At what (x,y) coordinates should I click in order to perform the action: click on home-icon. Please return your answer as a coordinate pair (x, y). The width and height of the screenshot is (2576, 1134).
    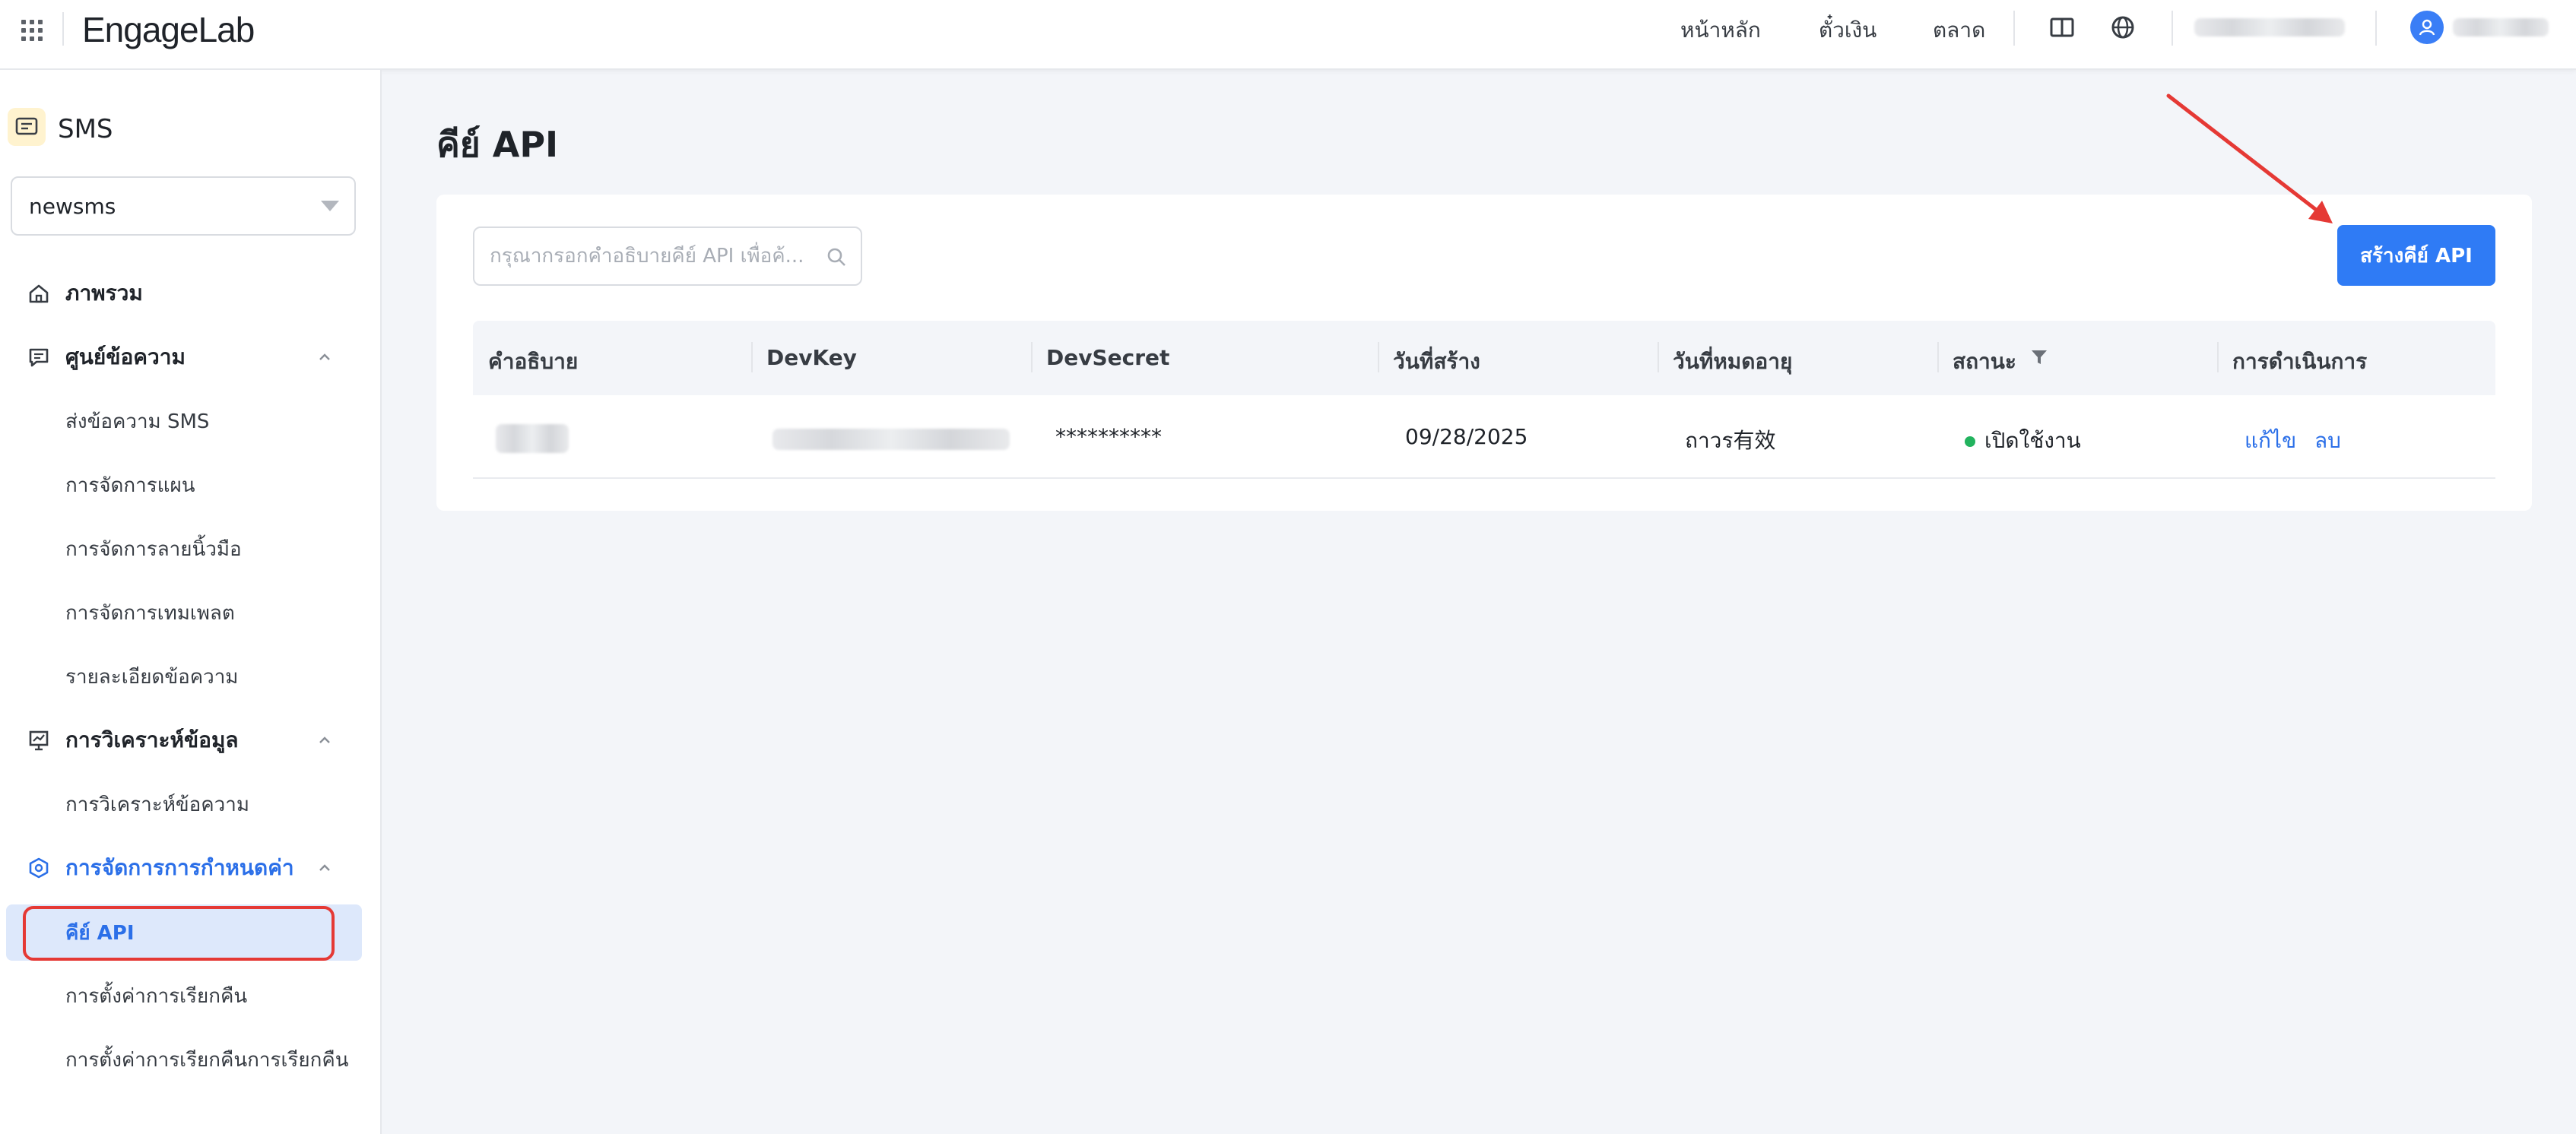
    Looking at the image, I should click on (39, 293).